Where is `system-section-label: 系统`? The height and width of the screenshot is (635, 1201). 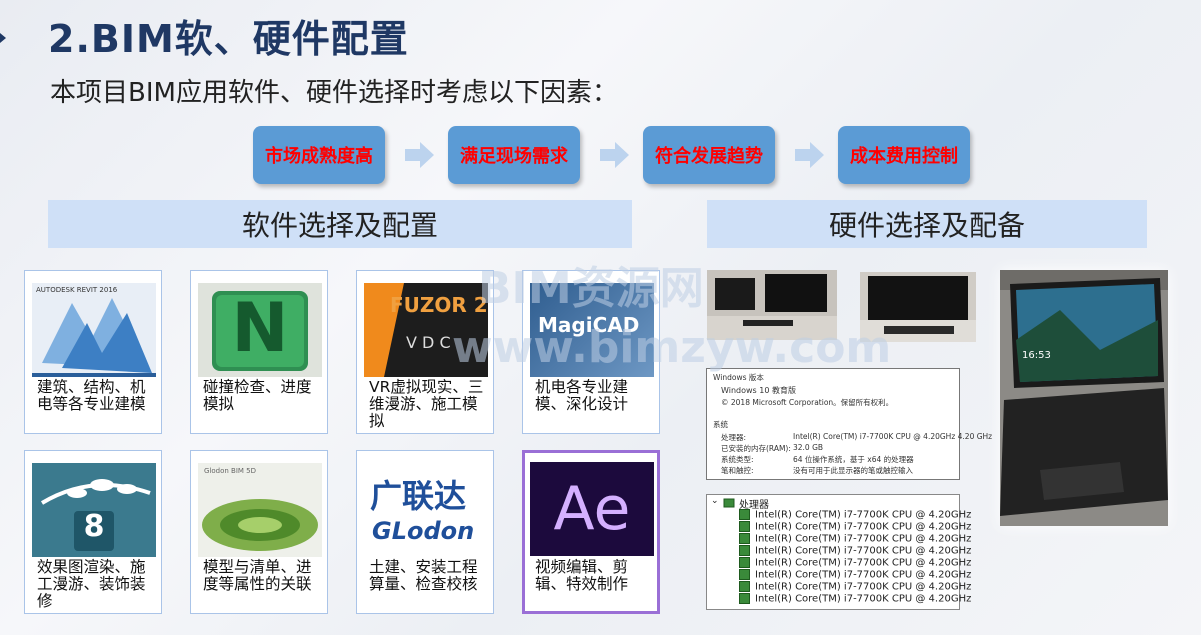
system-section-label: 系统 is located at coordinates (720, 424).